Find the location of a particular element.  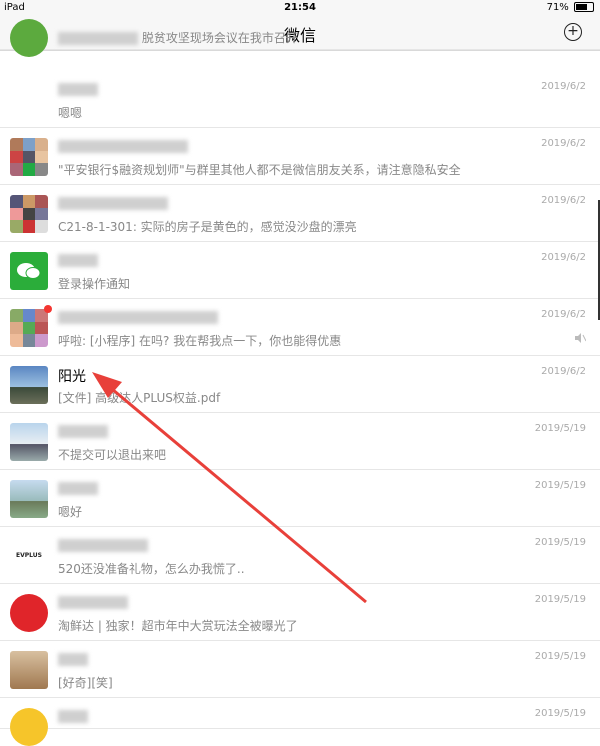

annotation-arrow is located at coordinates (229, 488).